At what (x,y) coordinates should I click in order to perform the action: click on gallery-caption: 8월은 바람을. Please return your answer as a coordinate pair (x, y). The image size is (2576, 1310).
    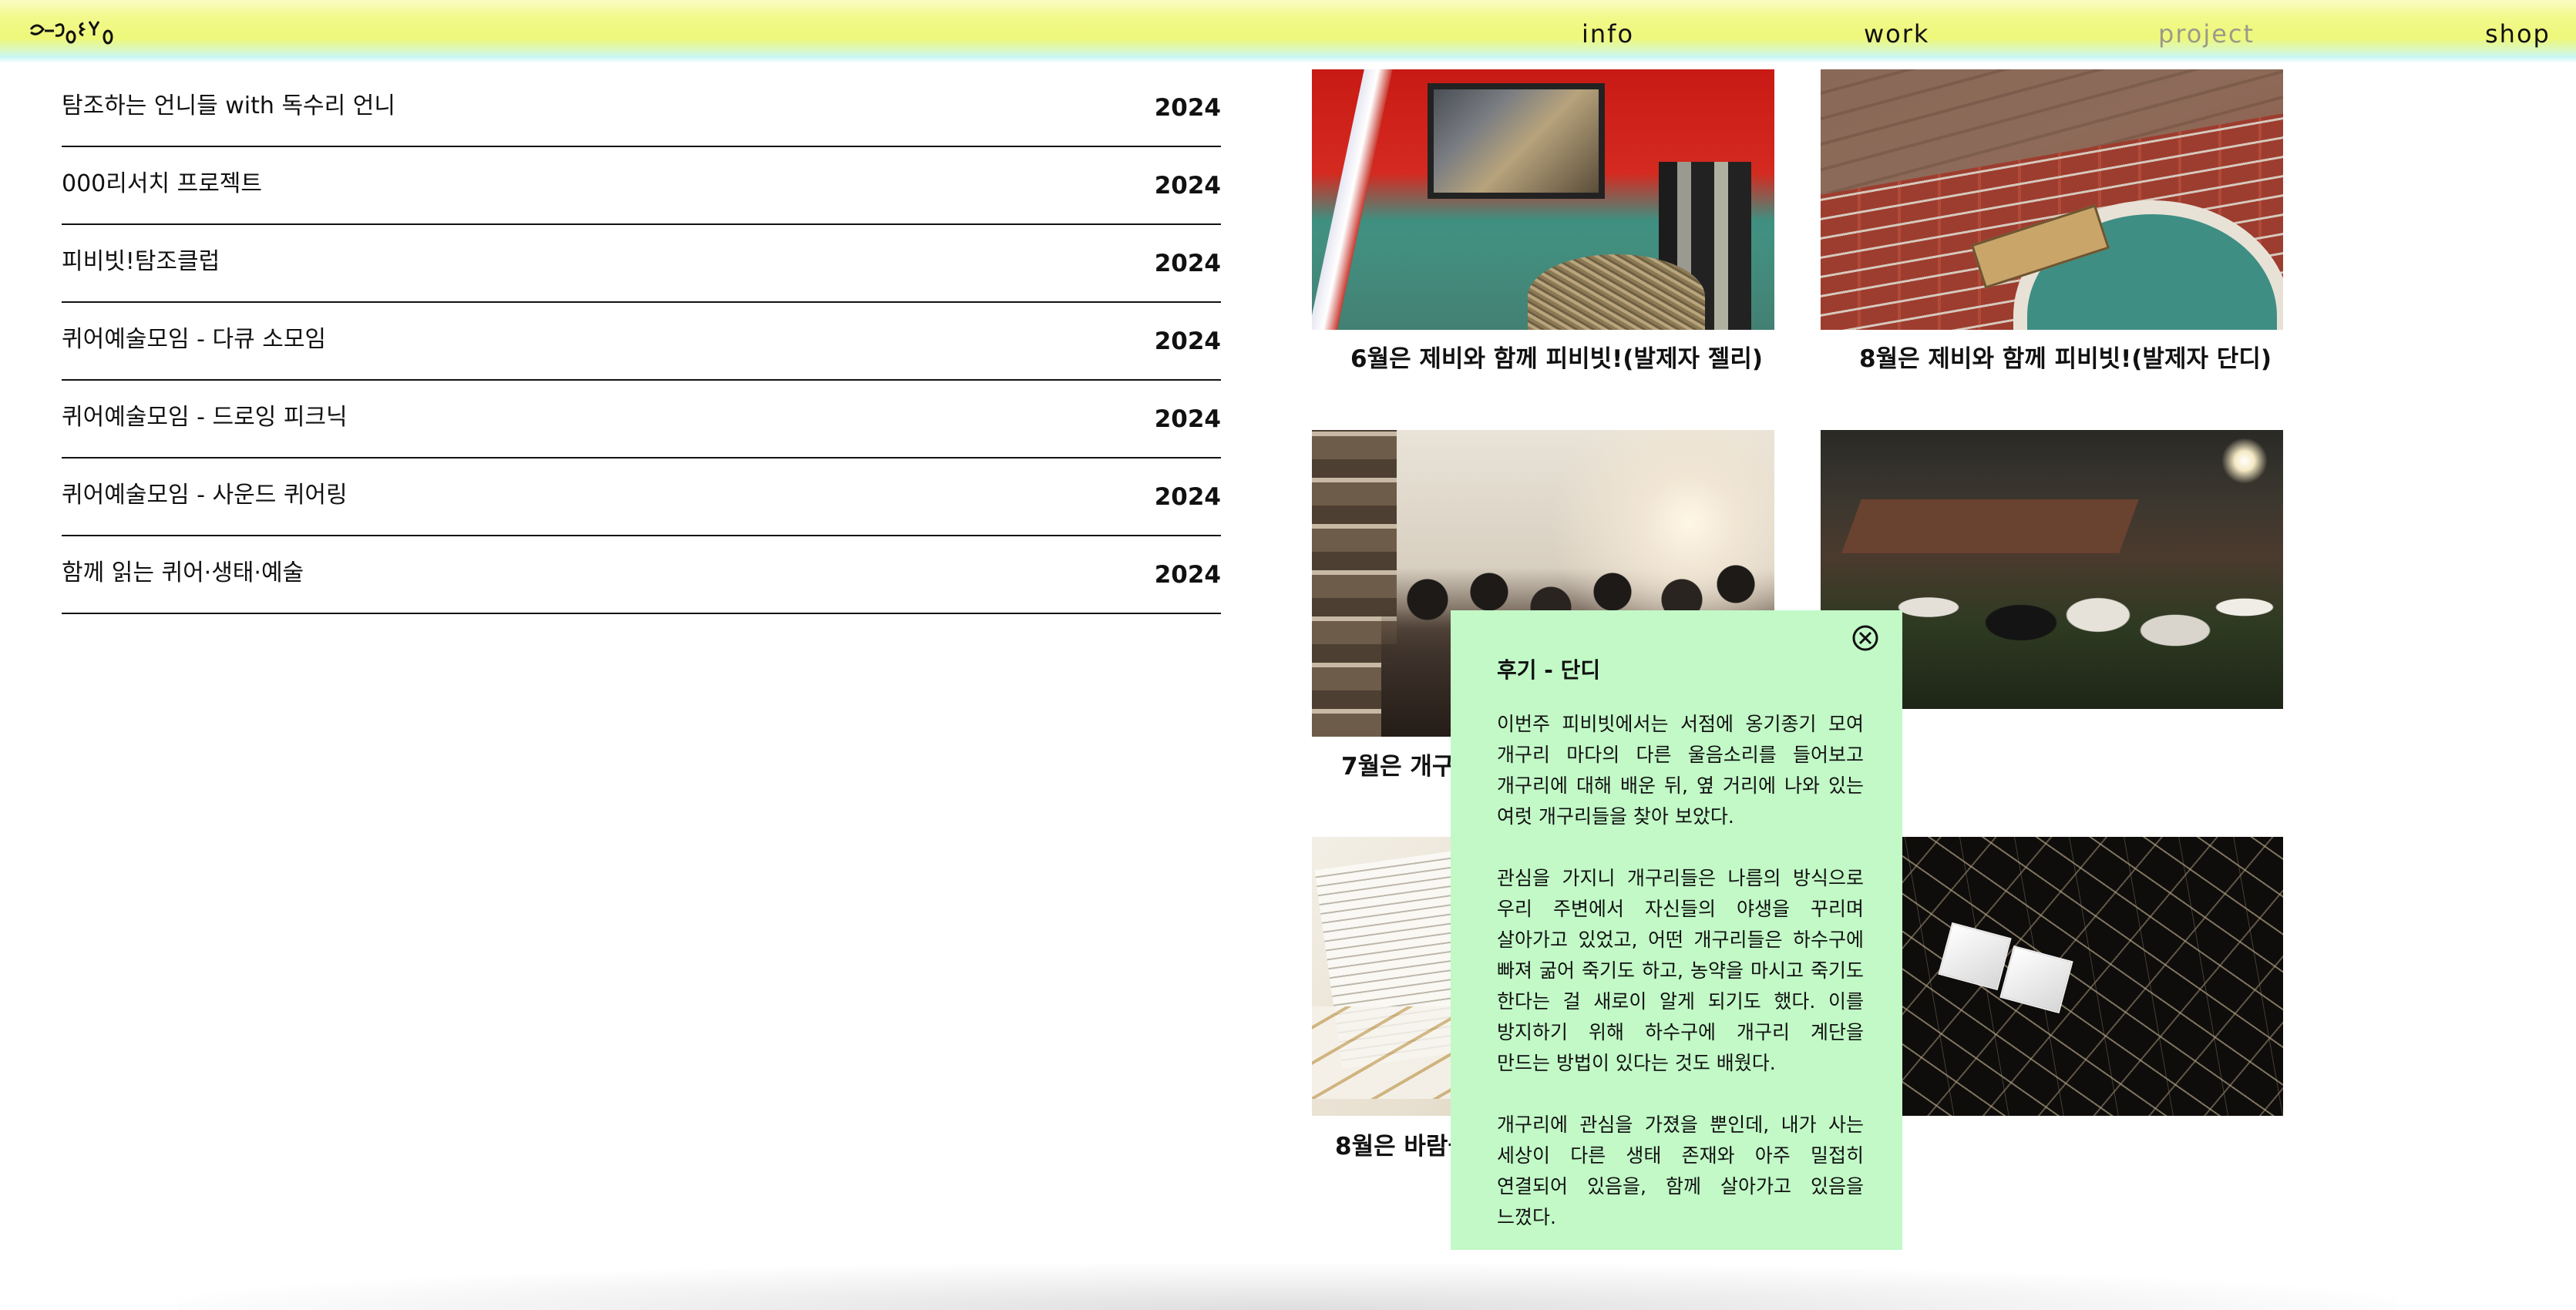
    Looking at the image, I should click on (1402, 1146).